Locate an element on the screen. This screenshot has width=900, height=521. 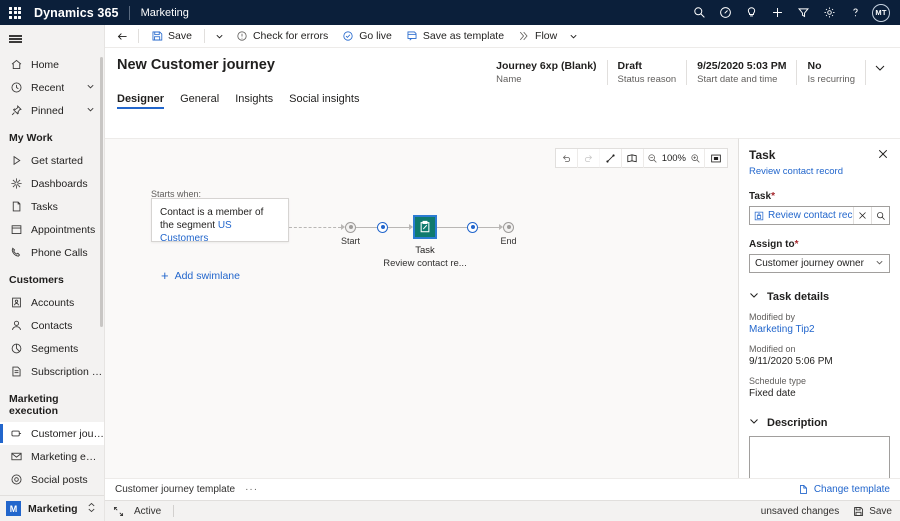
sidebar-item-pinned: Pinned is located at coordinates (52, 110).